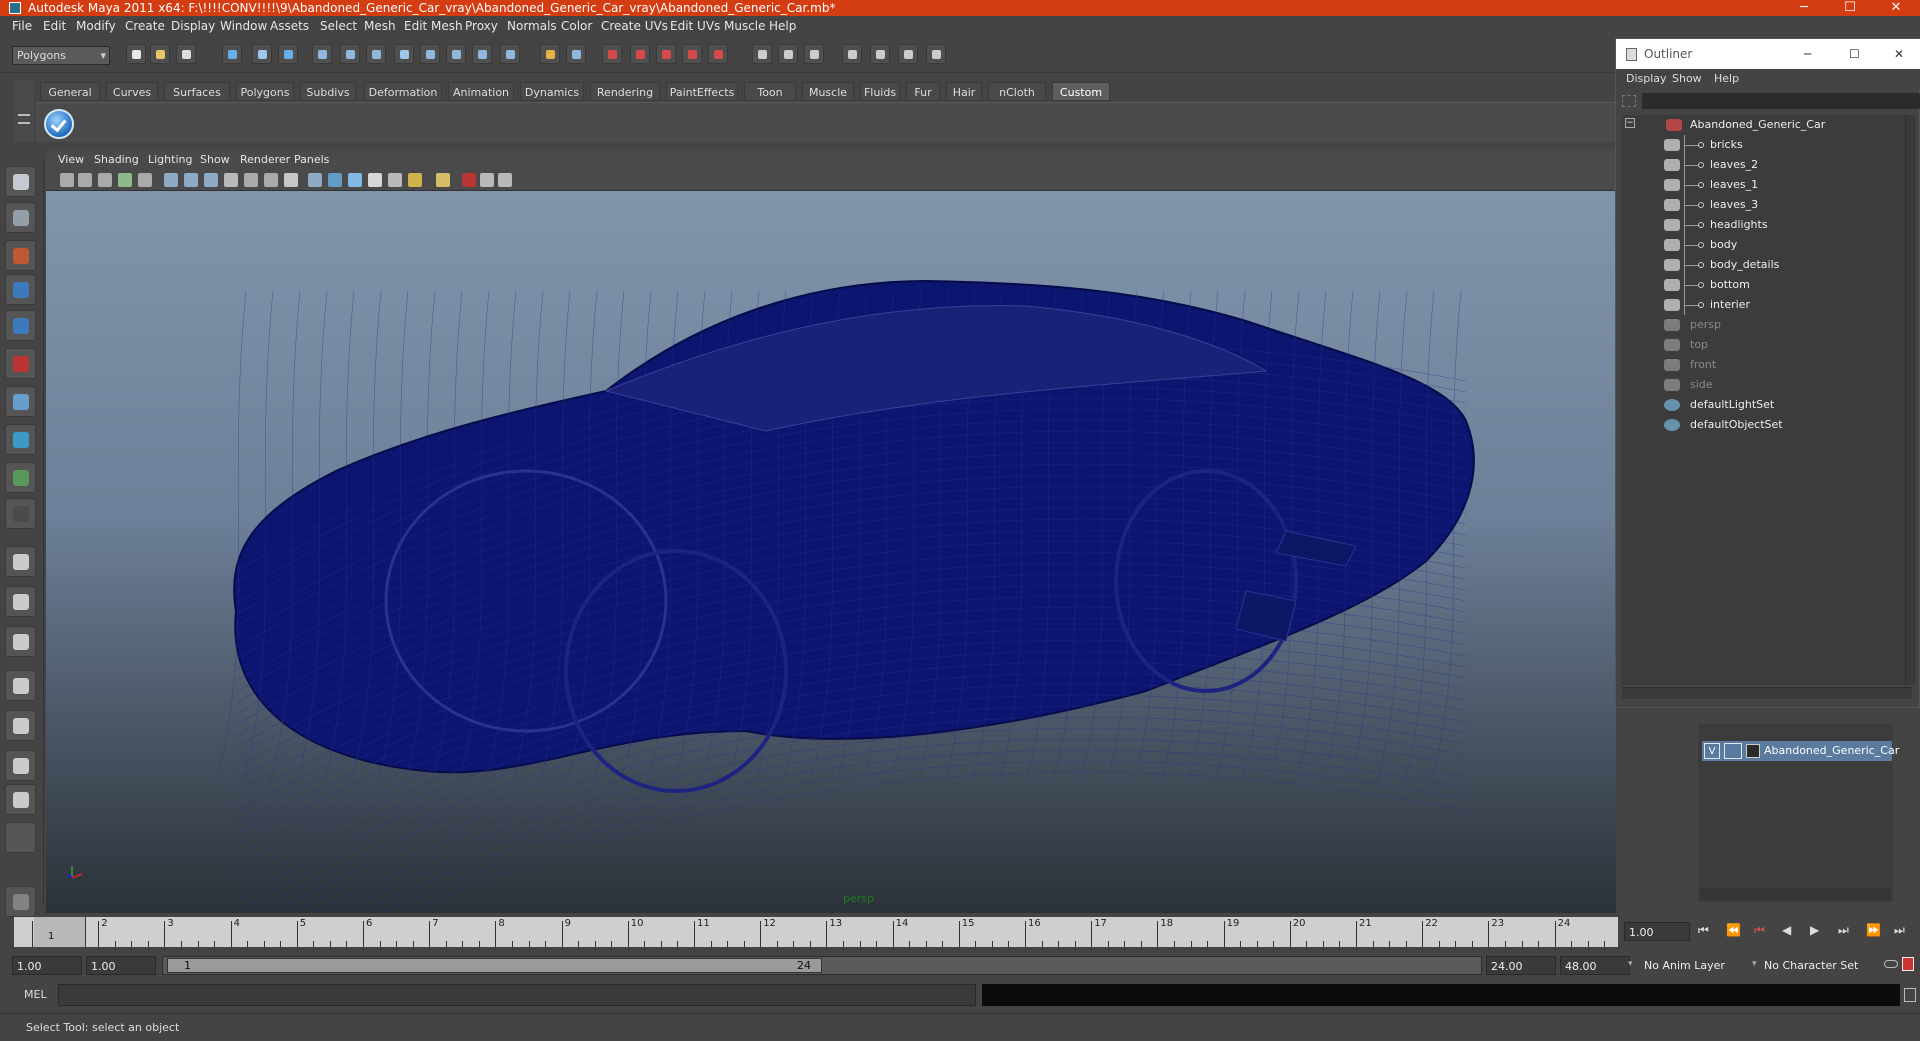 The width and height of the screenshot is (1920, 1041). What do you see at coordinates (822, 965) in the screenshot?
I see `range-slider-track: 1 24` at bounding box center [822, 965].